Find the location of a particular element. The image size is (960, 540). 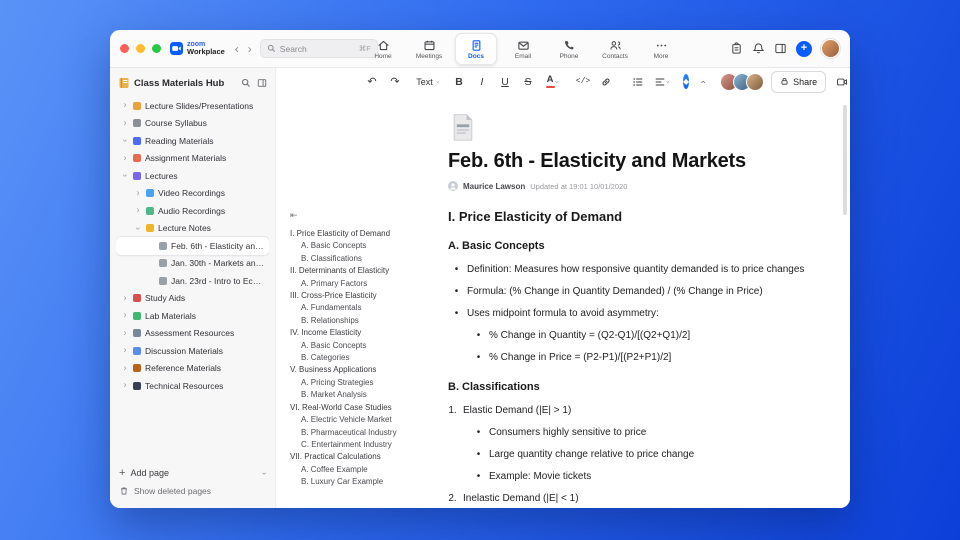

underline-button: U is located at coordinates (505, 82).